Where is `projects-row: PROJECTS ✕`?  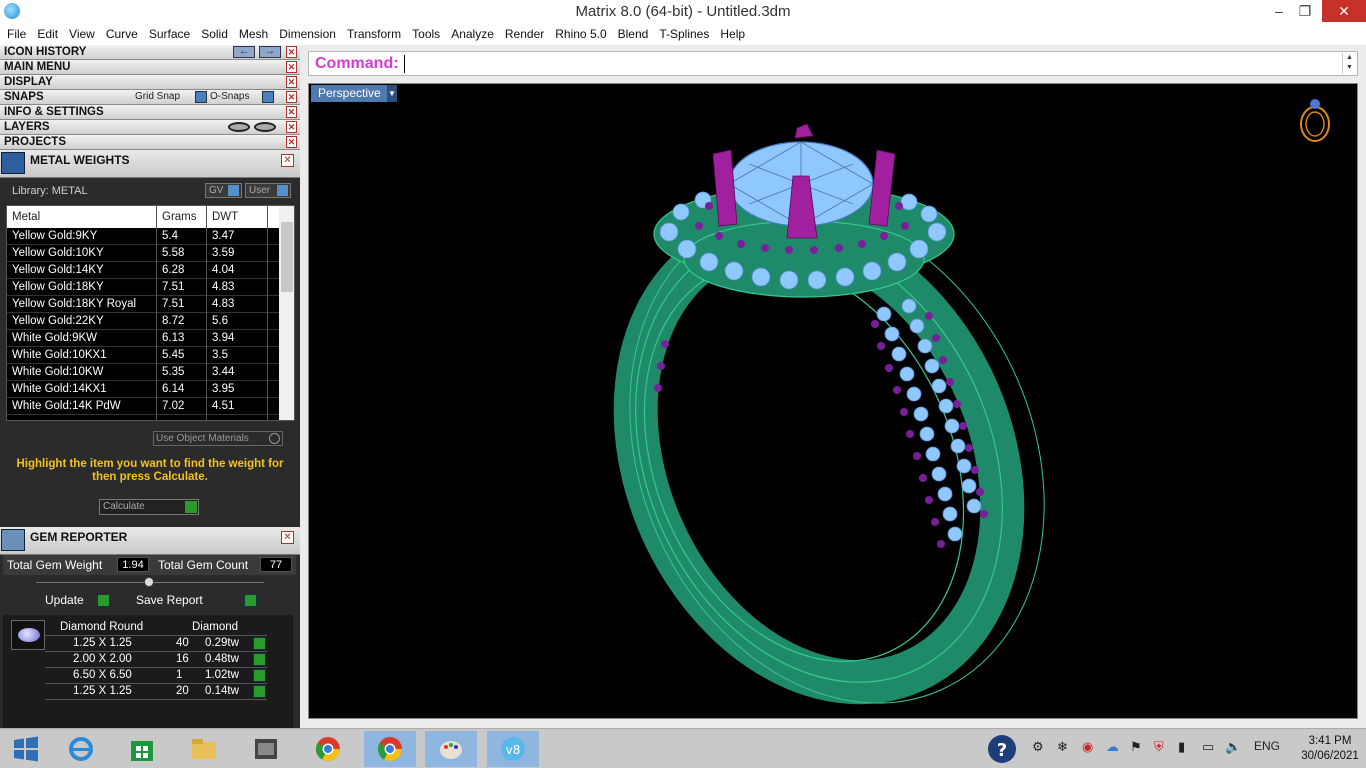 projects-row: PROJECTS ✕ is located at coordinates (150, 142).